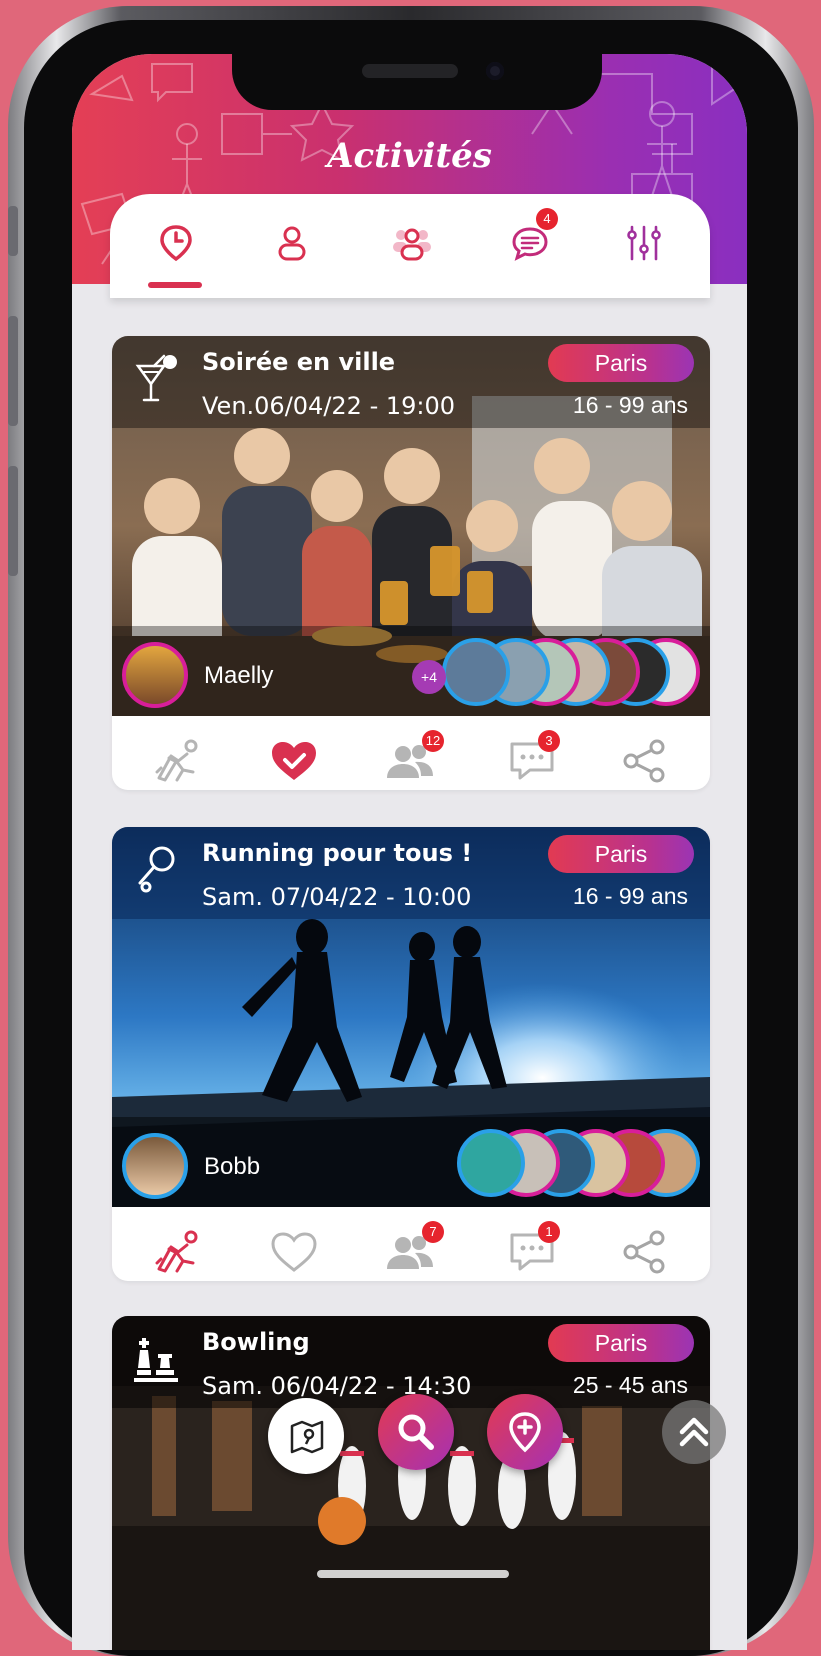 The width and height of the screenshot is (821, 1656). I want to click on tab-bar: 4, so click(410, 246).